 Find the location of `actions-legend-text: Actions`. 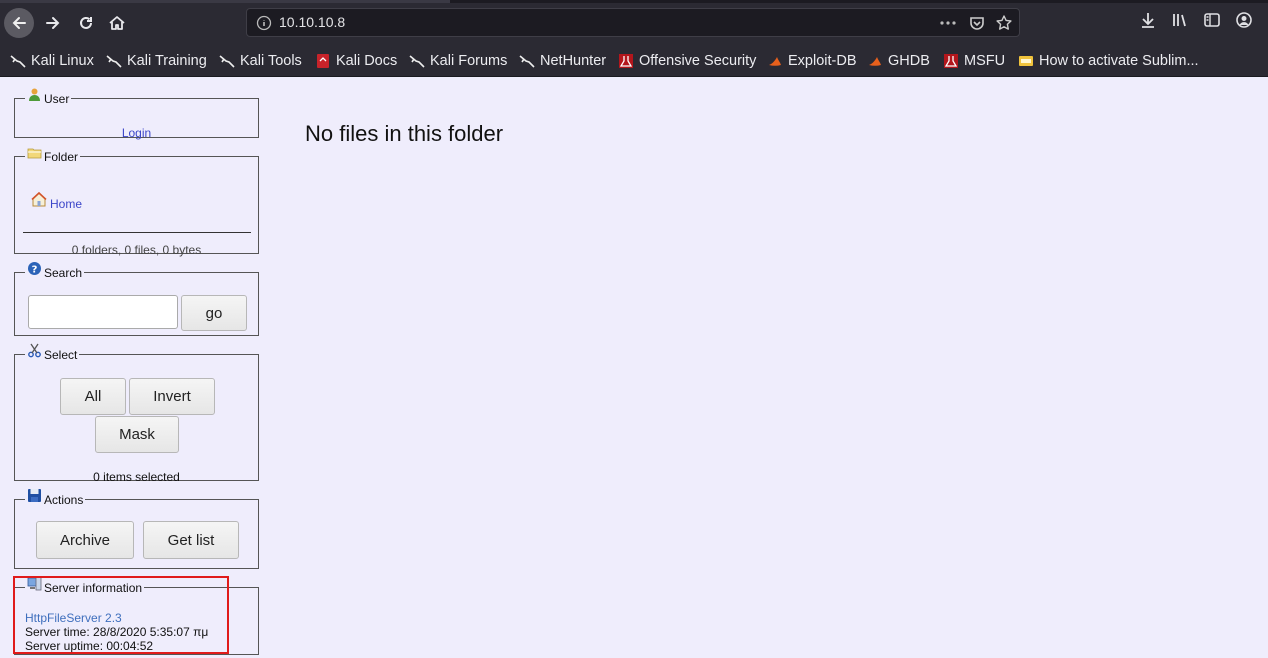

actions-legend-text: Actions is located at coordinates (64, 500).